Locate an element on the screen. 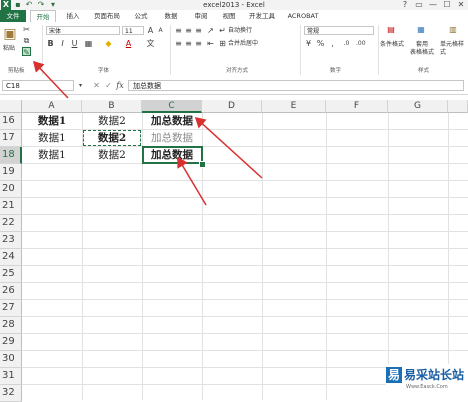 This screenshot has height=402, width=468. watermark: 易 易采站长站 Www.Easck.Com is located at coordinates (427, 382).